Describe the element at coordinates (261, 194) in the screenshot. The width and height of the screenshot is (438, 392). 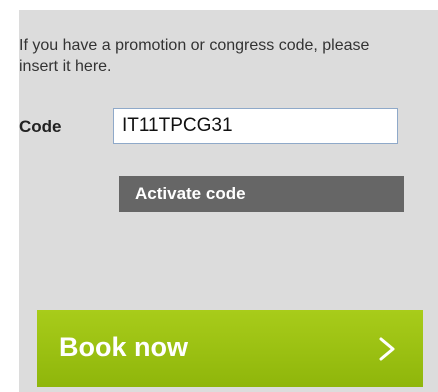
I see `activate-code-button: Activate code` at that location.